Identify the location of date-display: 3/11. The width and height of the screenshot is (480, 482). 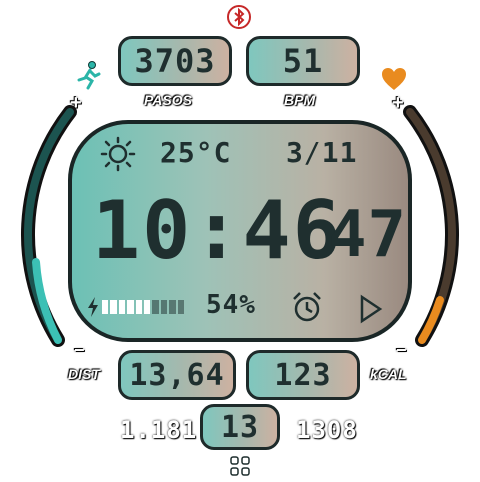
(321, 152).